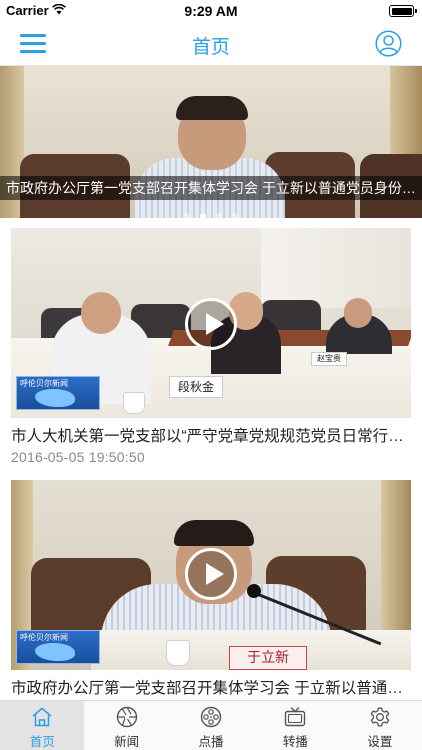  Describe the element at coordinates (268, 658) in the screenshot. I see `name-plate: 于立新` at that location.